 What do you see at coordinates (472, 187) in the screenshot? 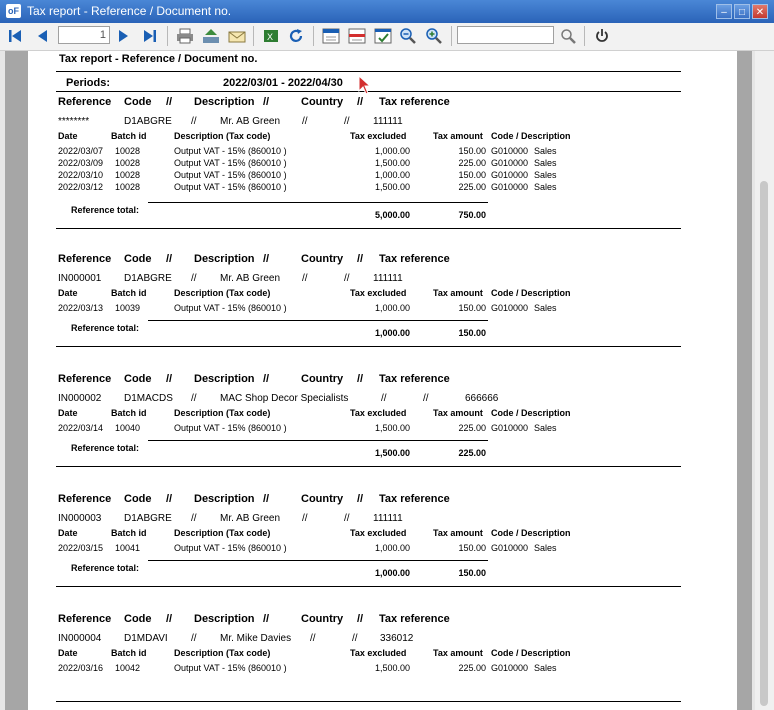
I see `row-tax-amount: 225.00` at bounding box center [472, 187].